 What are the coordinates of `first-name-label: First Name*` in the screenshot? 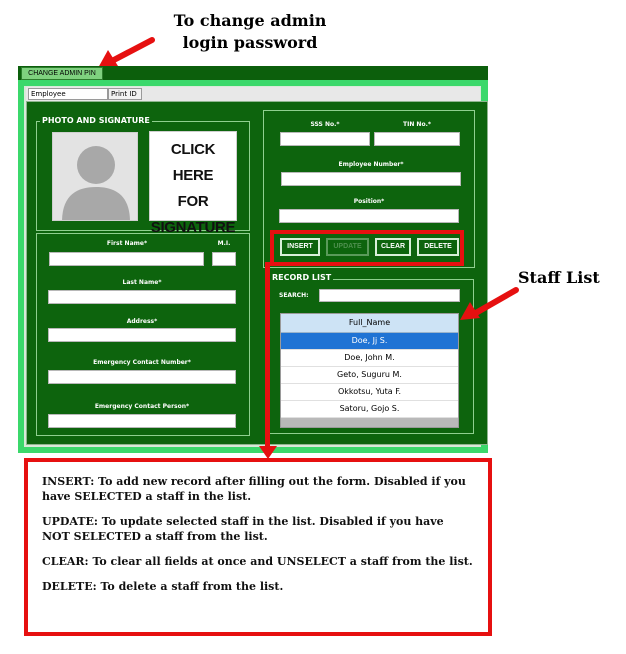 It's located at (127, 243).